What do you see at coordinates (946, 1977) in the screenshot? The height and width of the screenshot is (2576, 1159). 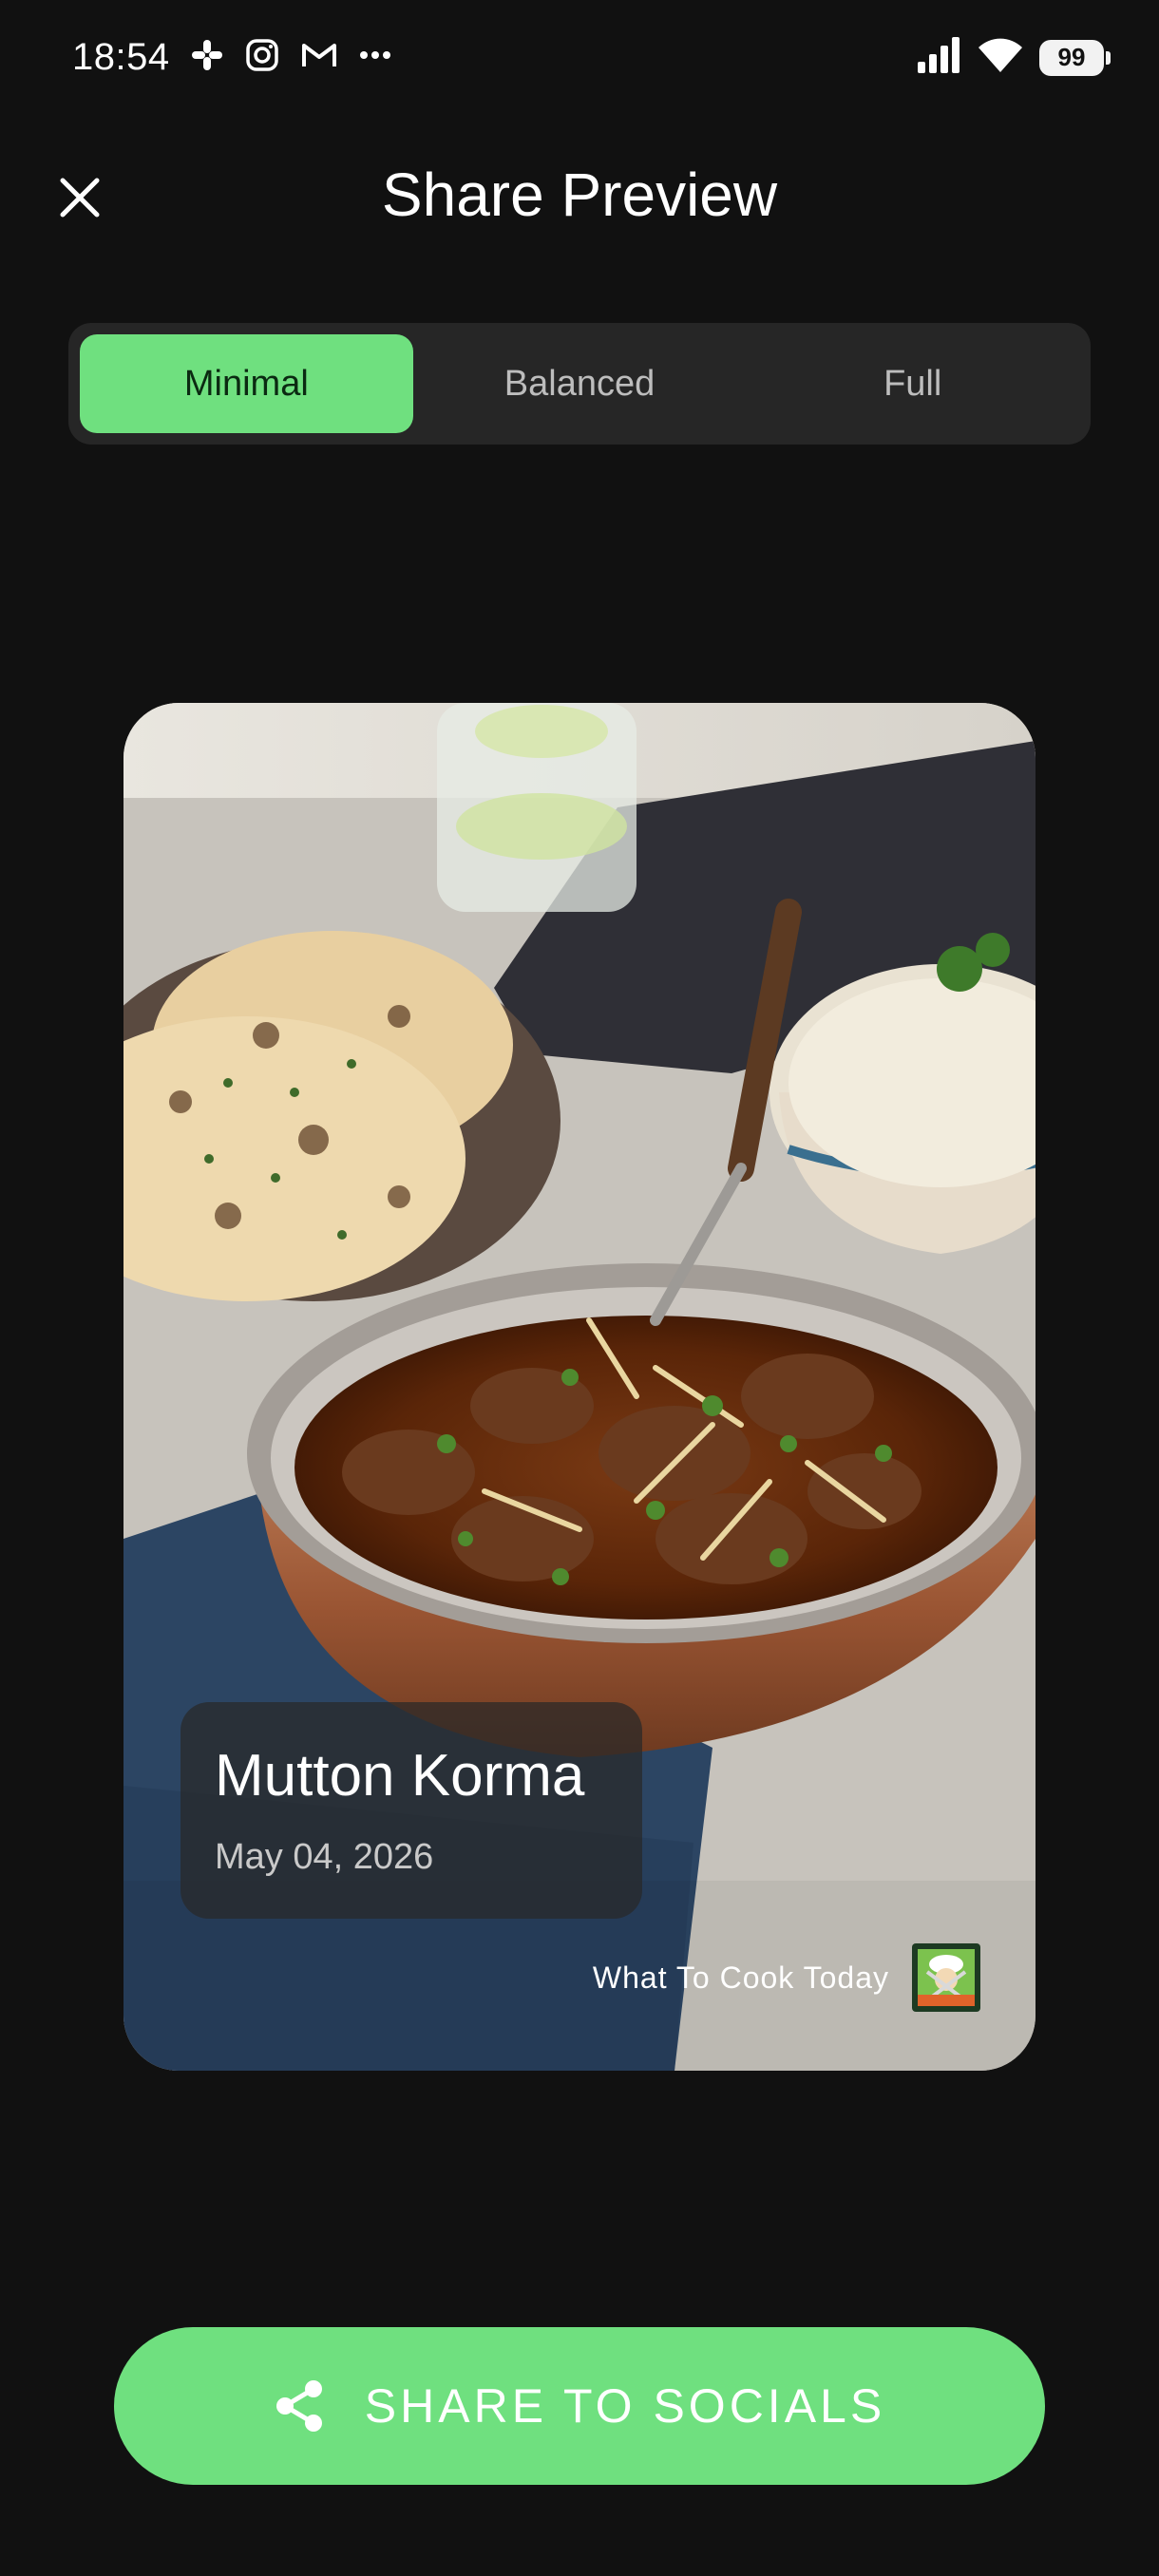 I see `chef-logo-icon` at bounding box center [946, 1977].